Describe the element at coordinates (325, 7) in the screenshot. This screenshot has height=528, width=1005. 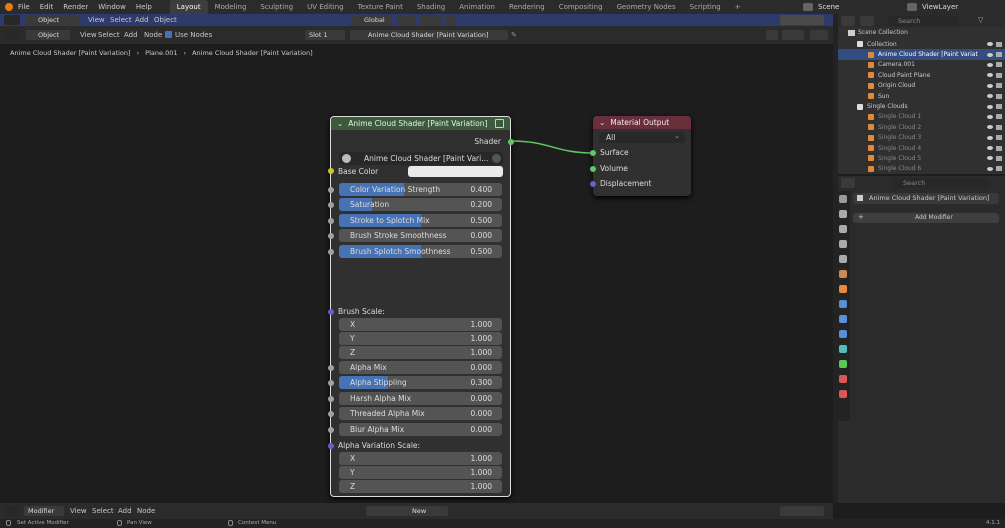
I see `tab-uv-editing: UV Editing` at that location.